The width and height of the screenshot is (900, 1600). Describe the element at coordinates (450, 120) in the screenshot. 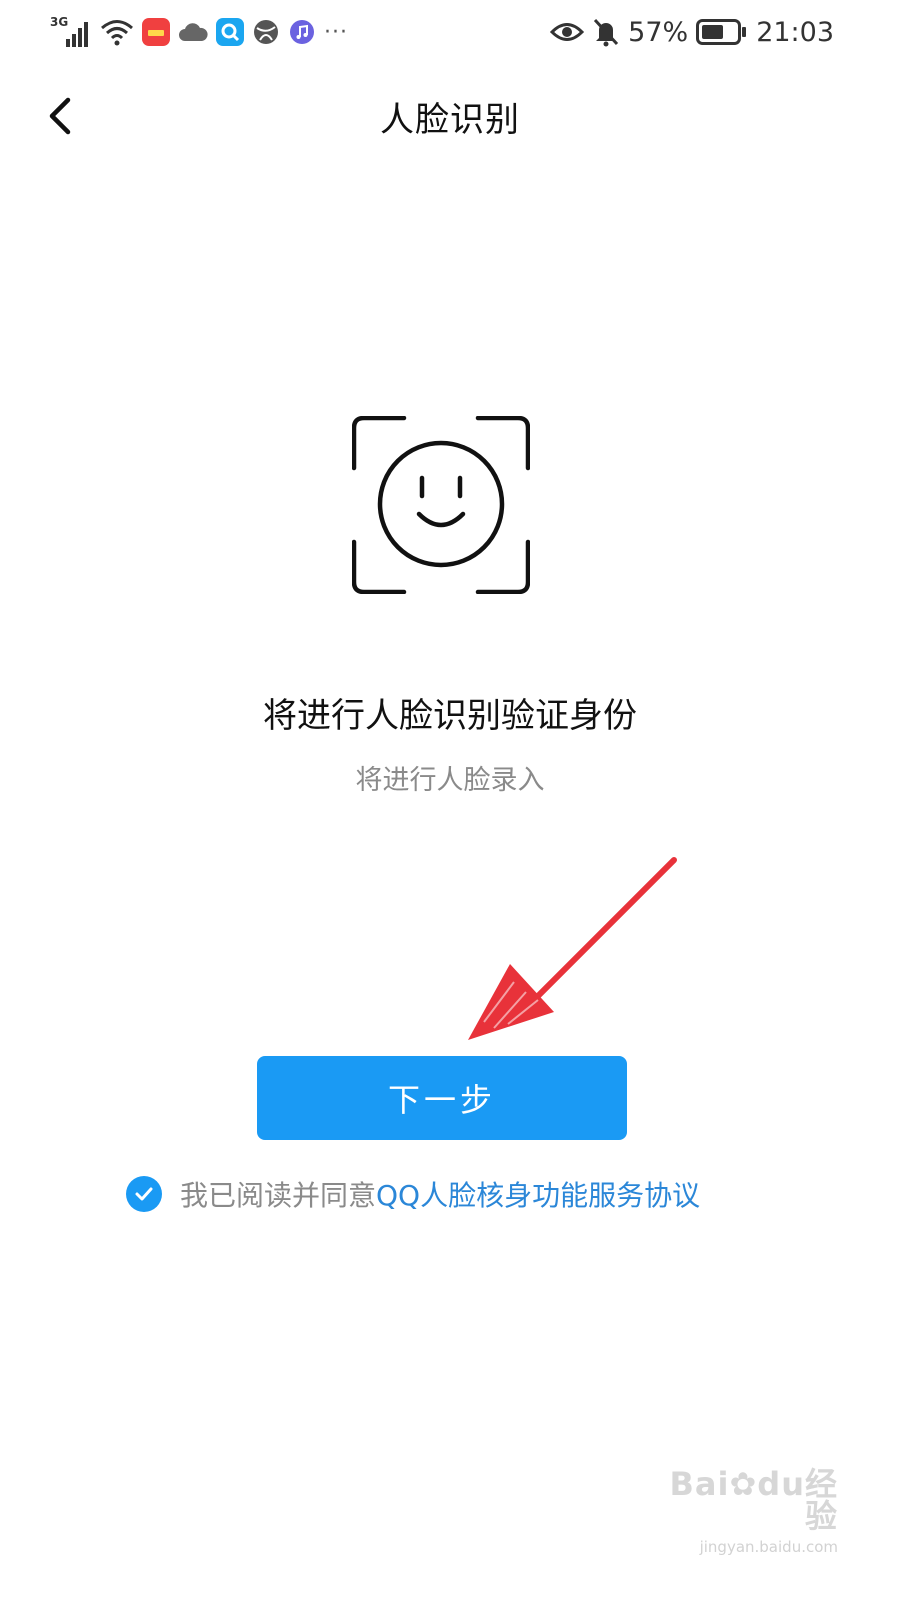

I see `page-title: 人脸识别` at that location.